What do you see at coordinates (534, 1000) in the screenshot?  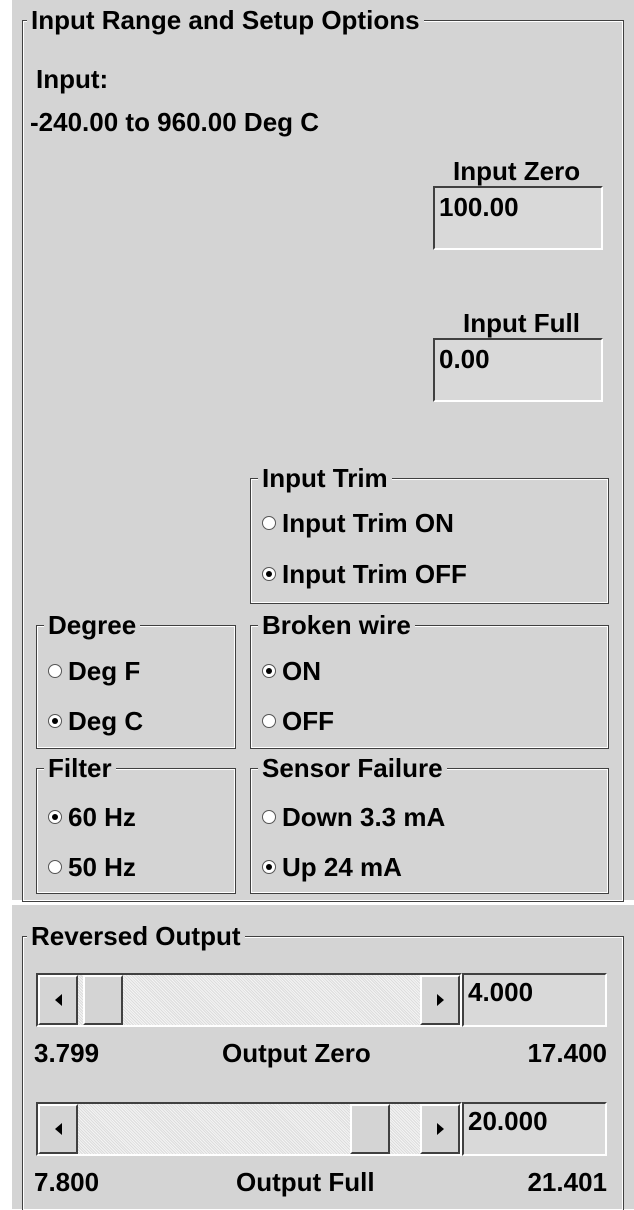 I see `output-zero-value-field: 4.000` at bounding box center [534, 1000].